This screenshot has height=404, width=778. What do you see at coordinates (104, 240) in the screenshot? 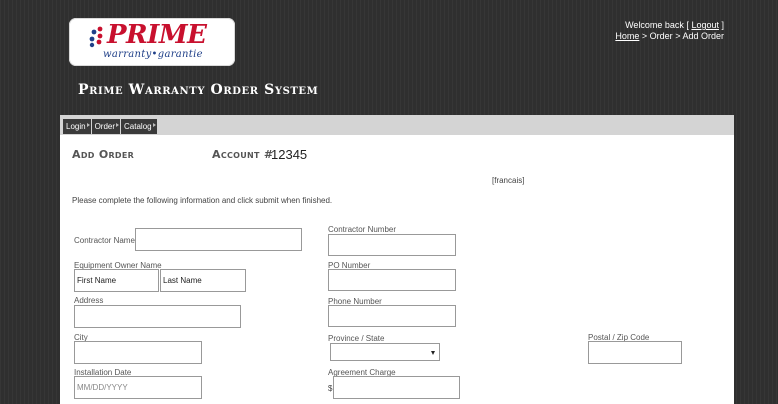
I see `contractor-name-label: Contractor Name` at bounding box center [104, 240].